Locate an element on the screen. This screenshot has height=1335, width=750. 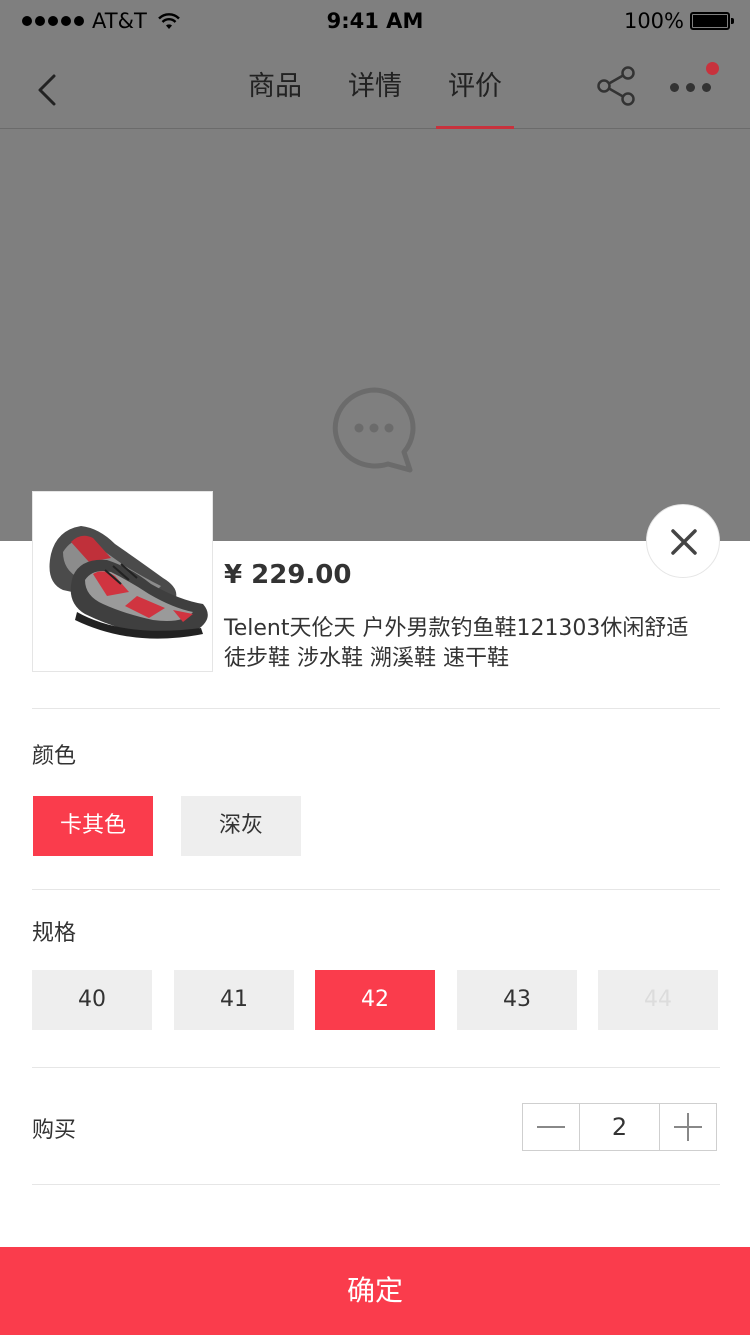
more-icon is located at coordinates (690, 87).